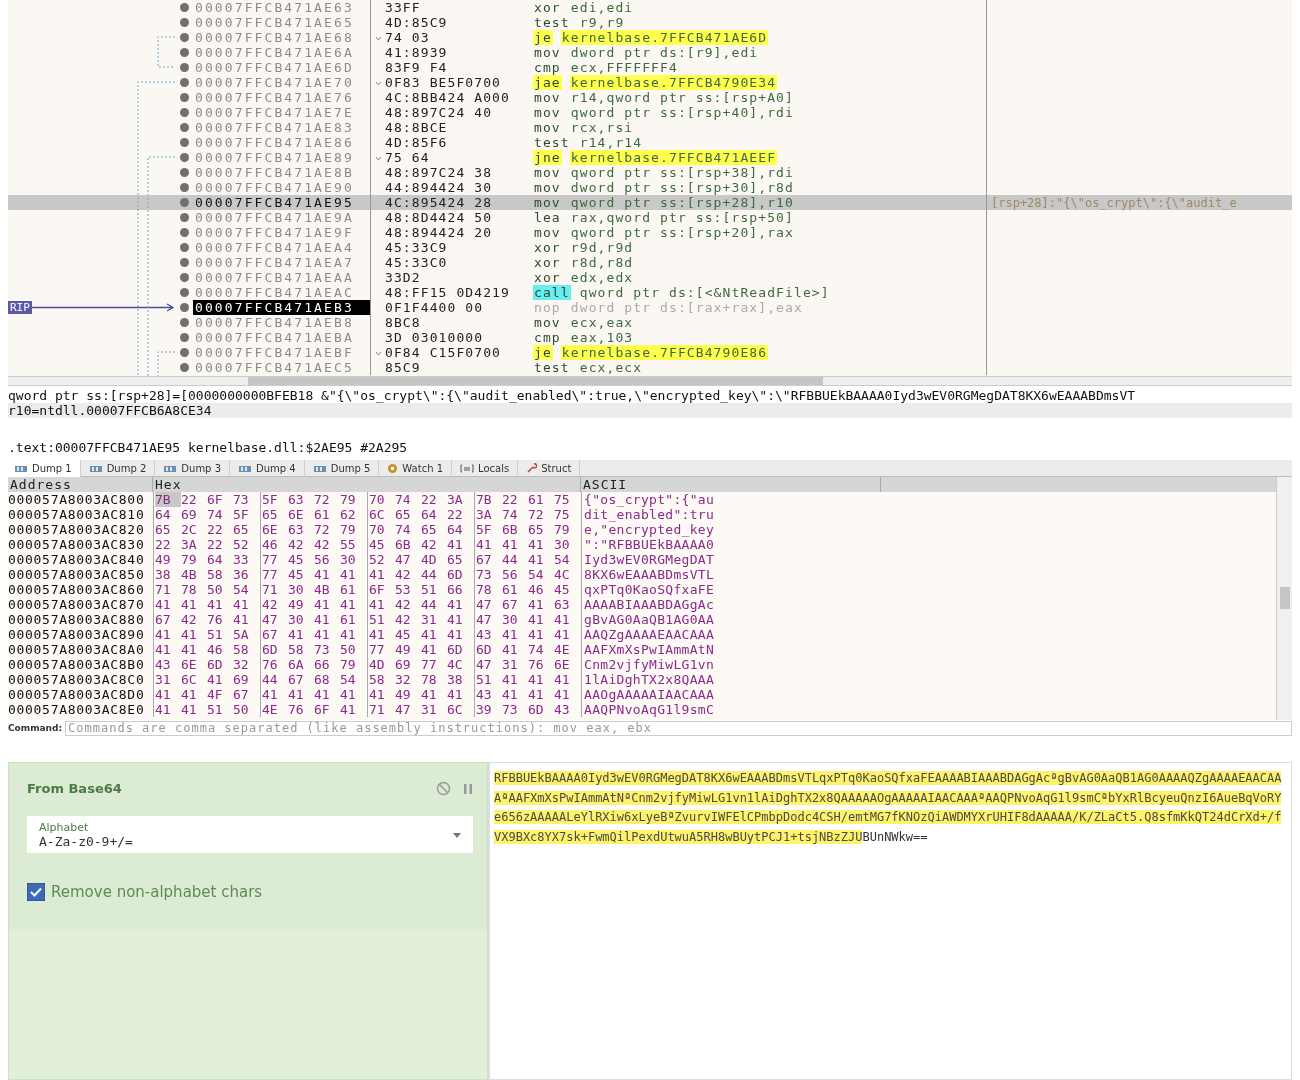  I want to click on disassembly-row: 00007FFCB471AE76 4C:8BB424 A000 mov r14,qword ptr ss:[rsp+A0], so click(650, 97).